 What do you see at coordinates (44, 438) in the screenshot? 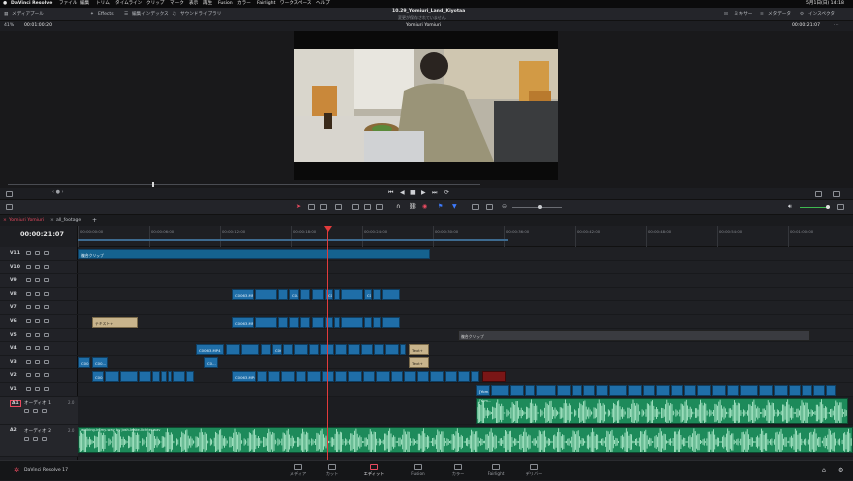
I see `mute-icon` at bounding box center [44, 438].